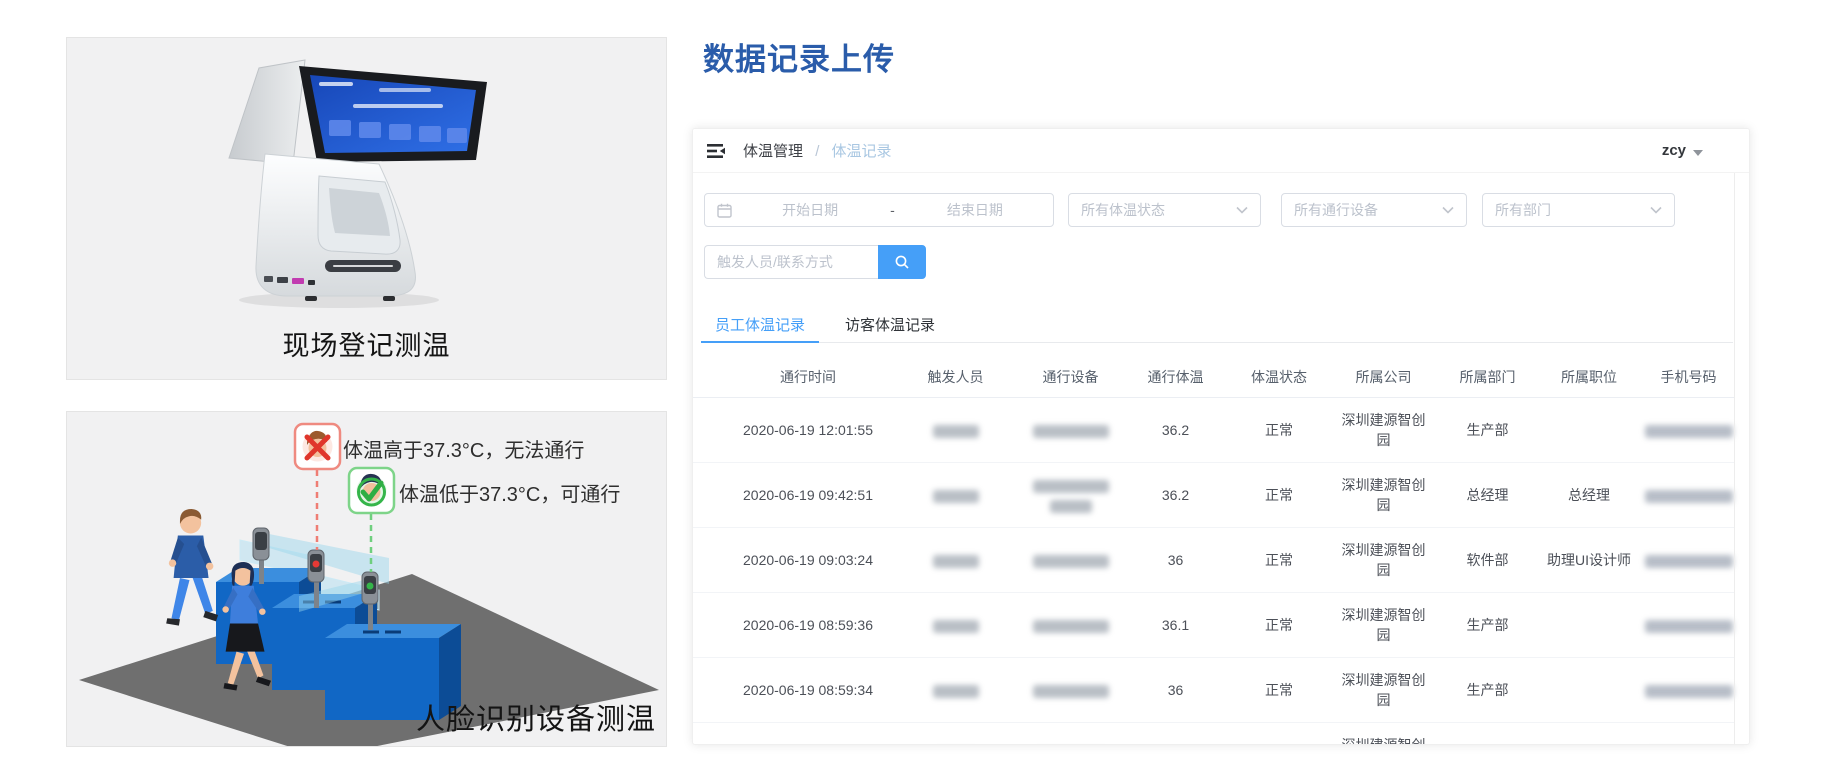  What do you see at coordinates (357, 183) in the screenshot?
I see `registration-terminal-illustration` at bounding box center [357, 183].